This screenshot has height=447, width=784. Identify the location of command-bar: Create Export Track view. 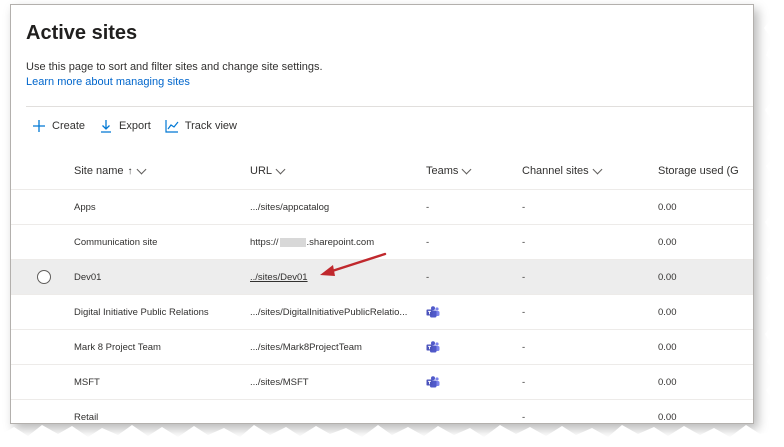
(140, 126).